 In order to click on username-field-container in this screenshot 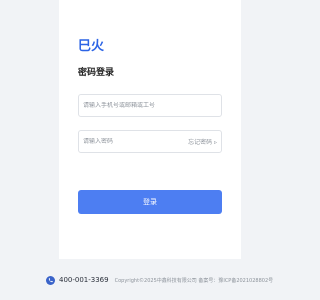, I will do `click(150, 105)`.